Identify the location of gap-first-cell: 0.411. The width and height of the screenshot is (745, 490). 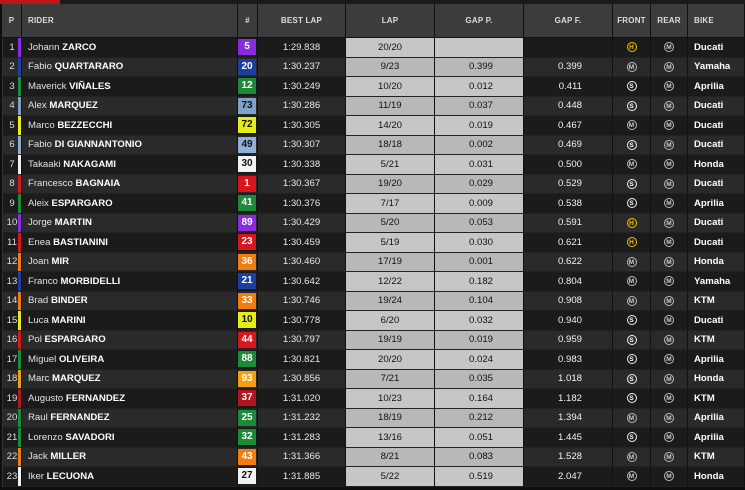
(568, 87).